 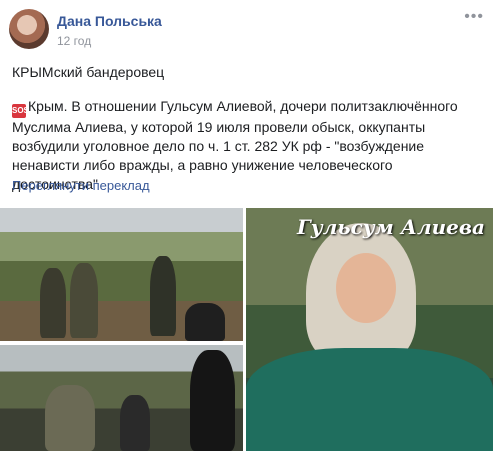 What do you see at coordinates (390, 227) in the screenshot?
I see `photo-caption-overlay: Гульсум Алиева` at bounding box center [390, 227].